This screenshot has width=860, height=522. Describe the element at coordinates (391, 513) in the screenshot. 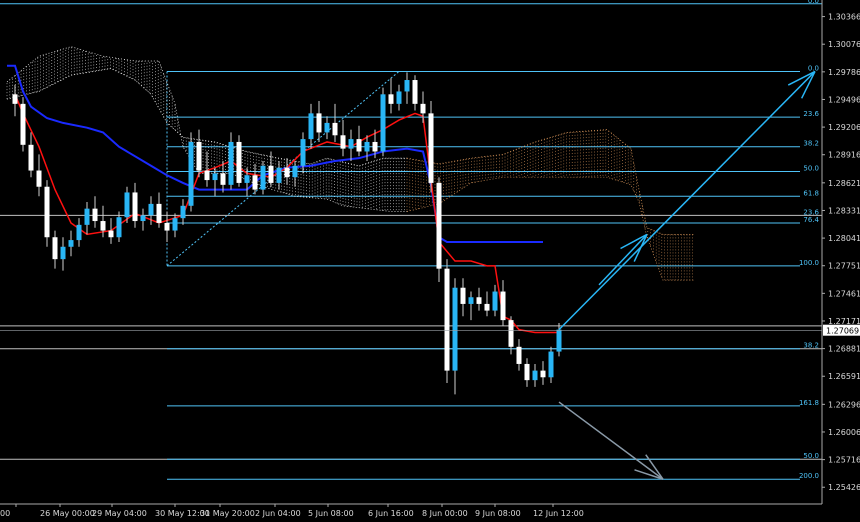

I see `x-tick-label: 6 Jun 16:00` at that location.